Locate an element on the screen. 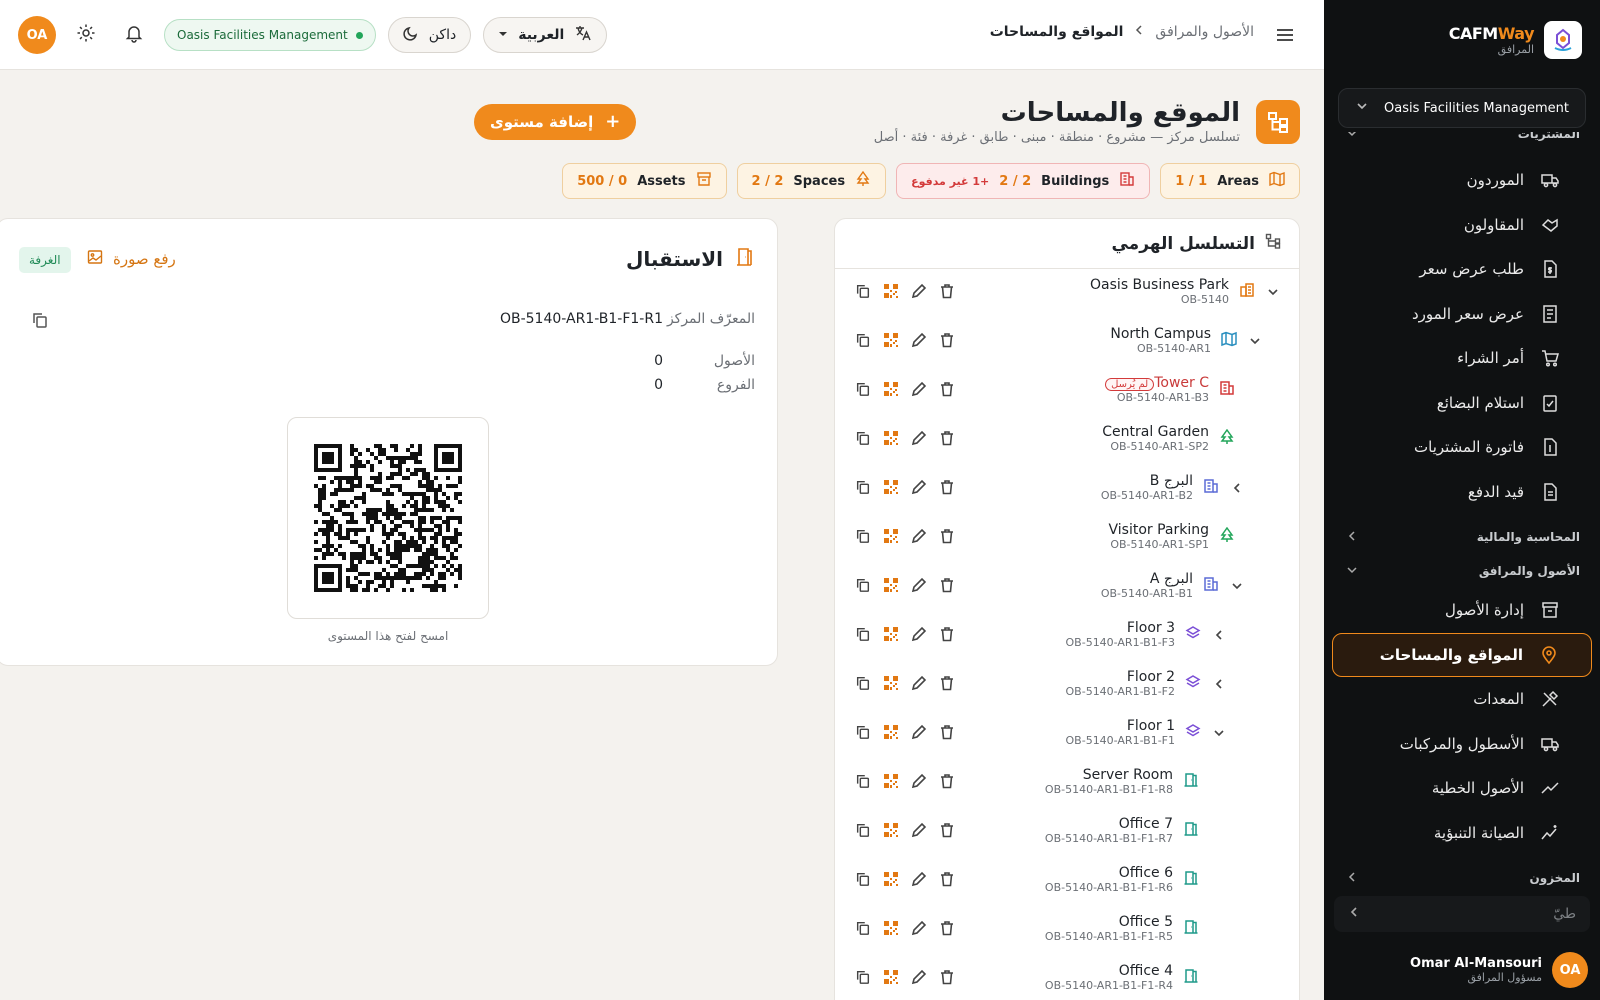 The width and height of the screenshot is (1600, 1000). sidebar-item-purchase-order: أمر الشراء is located at coordinates (1462, 358).